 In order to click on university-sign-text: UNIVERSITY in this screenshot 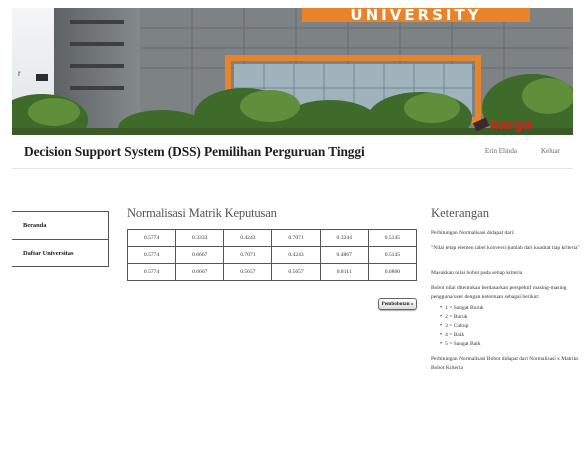, I will do `click(415, 16)`.